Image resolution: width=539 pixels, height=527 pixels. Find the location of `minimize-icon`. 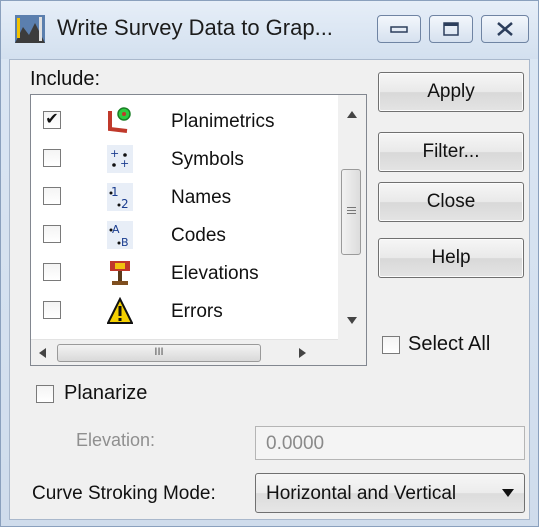

minimize-icon is located at coordinates (399, 29).